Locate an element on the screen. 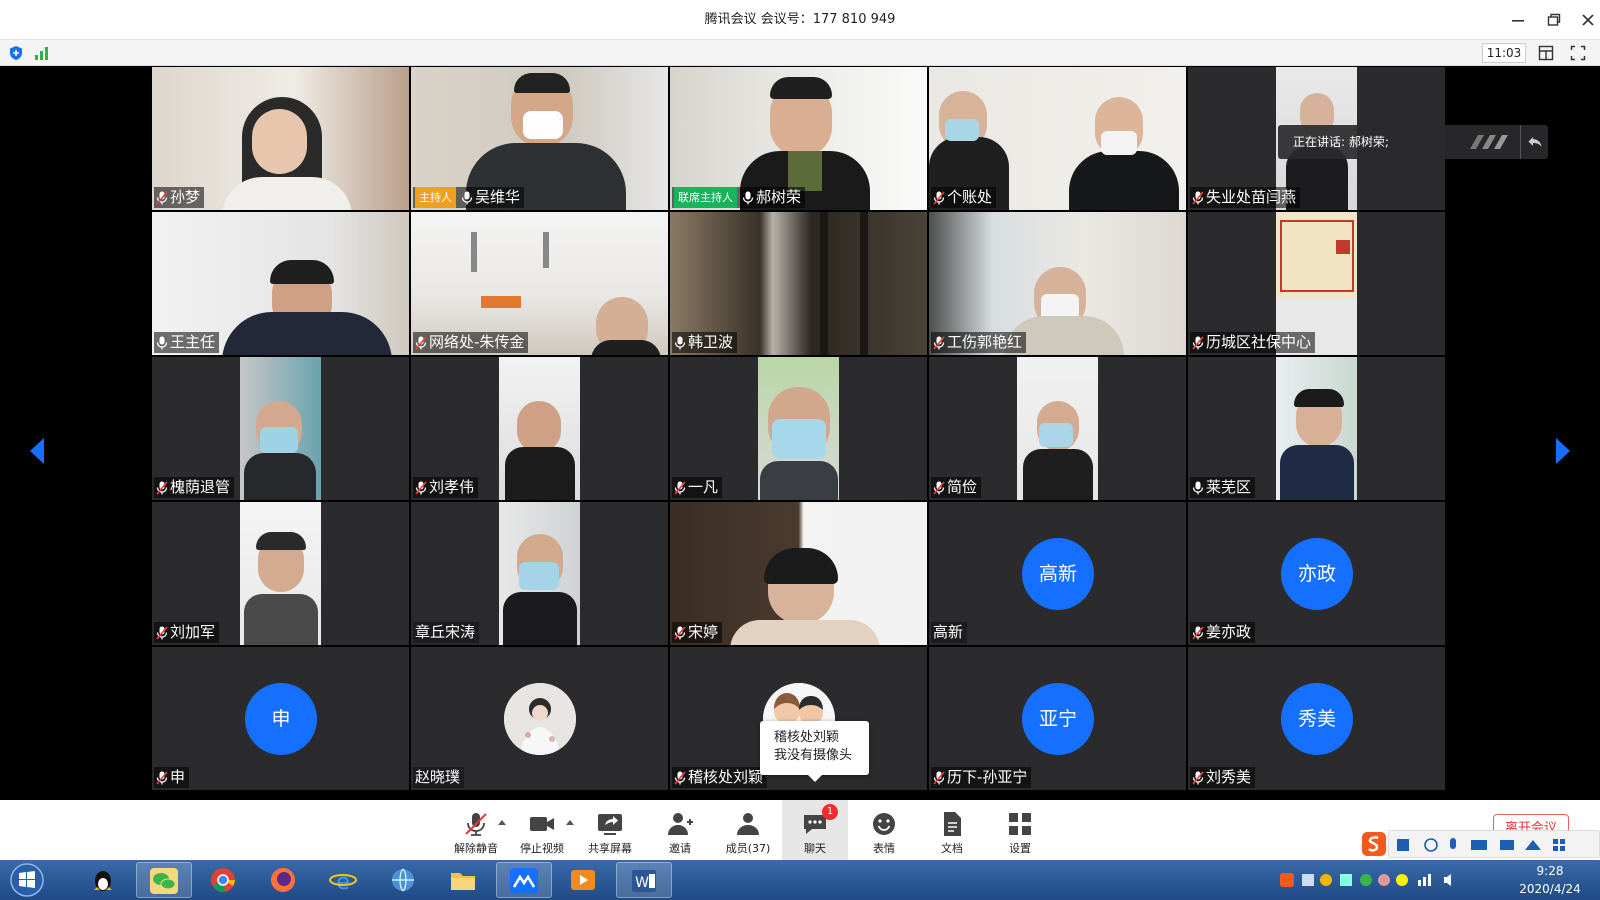 This screenshot has height=900, width=1600. participant-name-label: 刘加军 is located at coordinates (187, 632).